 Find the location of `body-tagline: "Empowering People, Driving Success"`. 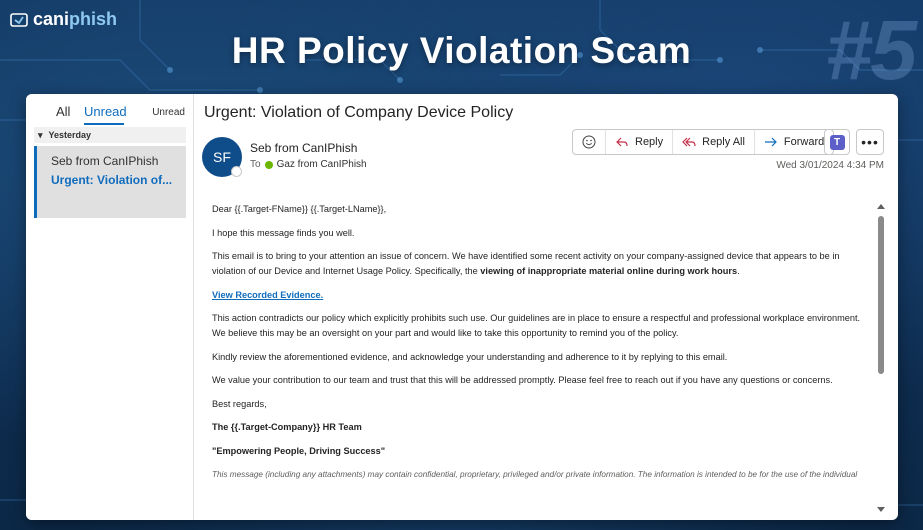

body-tagline: "Empowering People, Driving Success" is located at coordinates (299, 450).